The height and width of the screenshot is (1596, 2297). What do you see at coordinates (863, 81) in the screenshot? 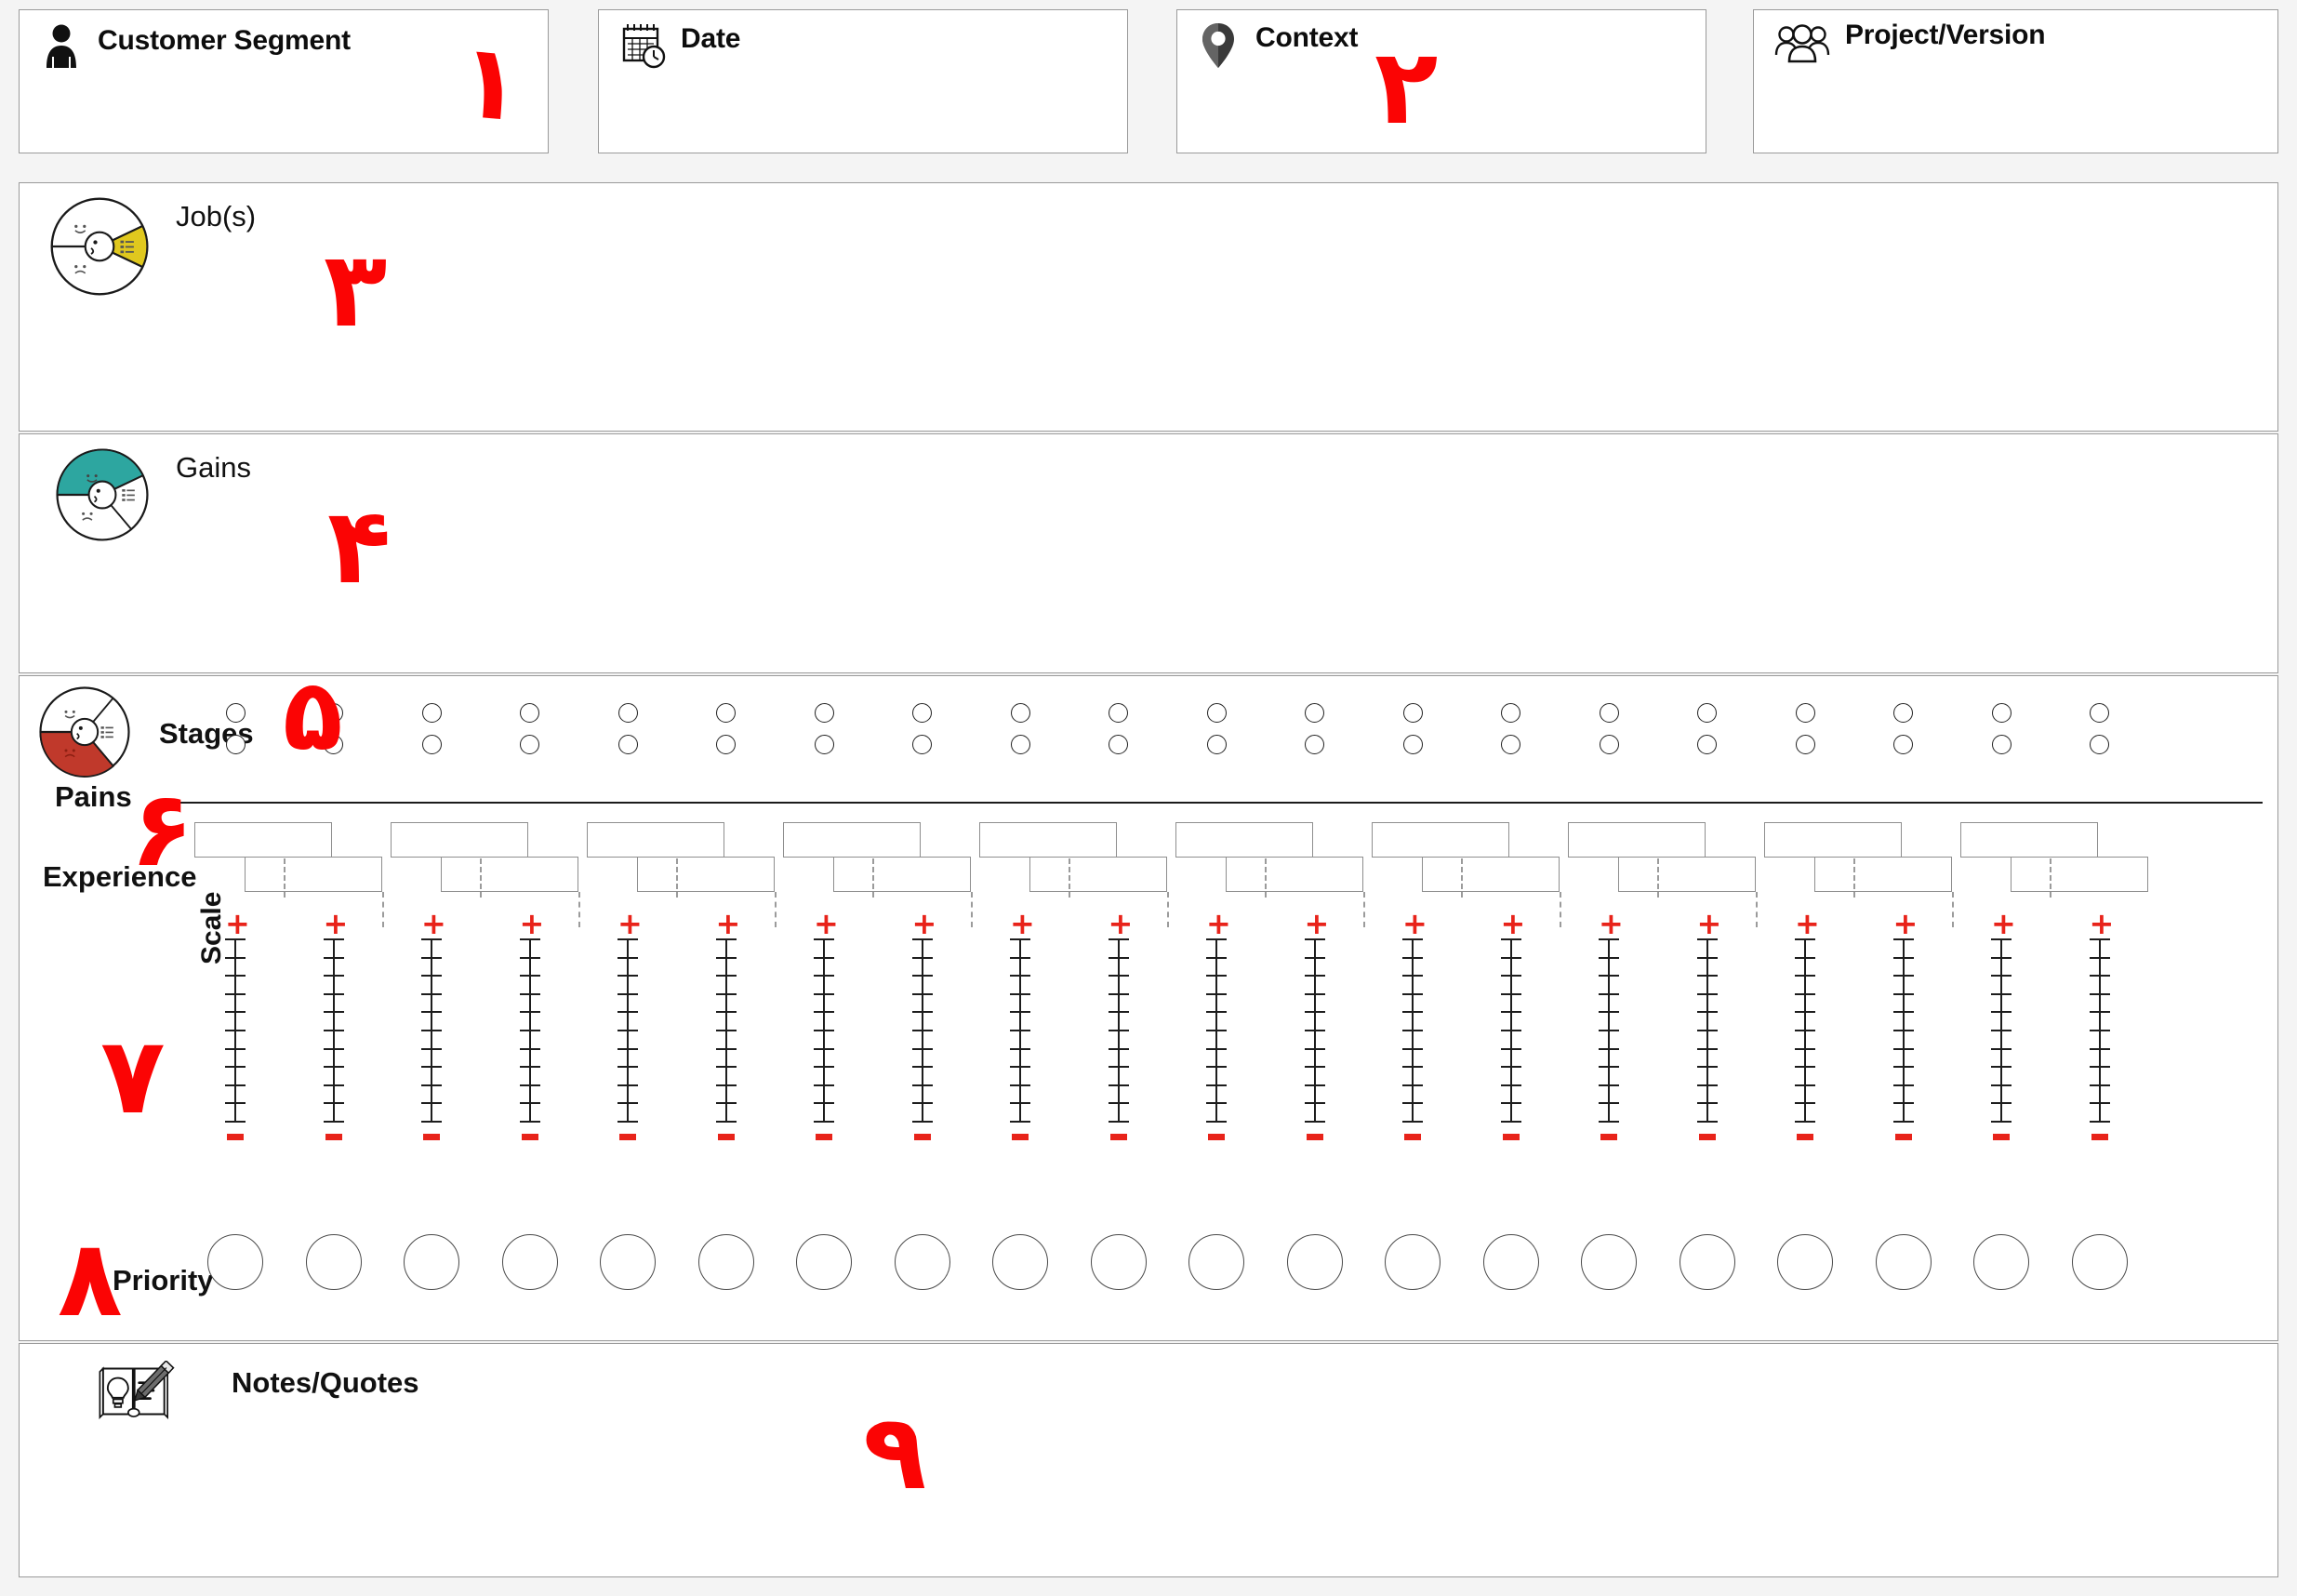
I see `date-field: Date` at bounding box center [863, 81].